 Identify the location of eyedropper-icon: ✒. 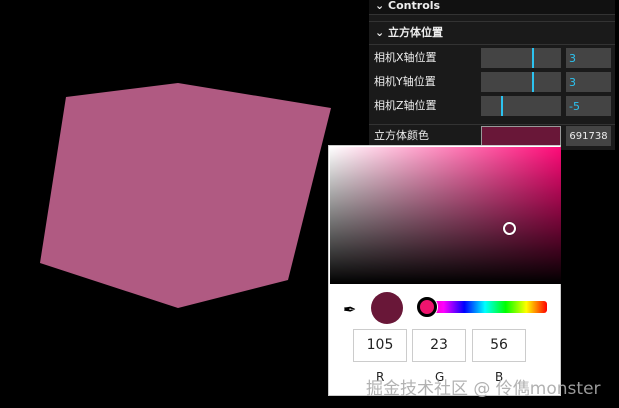
(349, 309).